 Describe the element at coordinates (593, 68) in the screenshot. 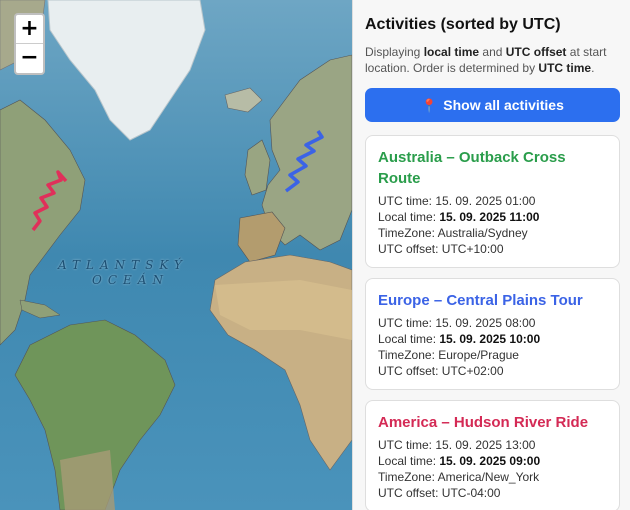

I see `desc-text: .` at that location.